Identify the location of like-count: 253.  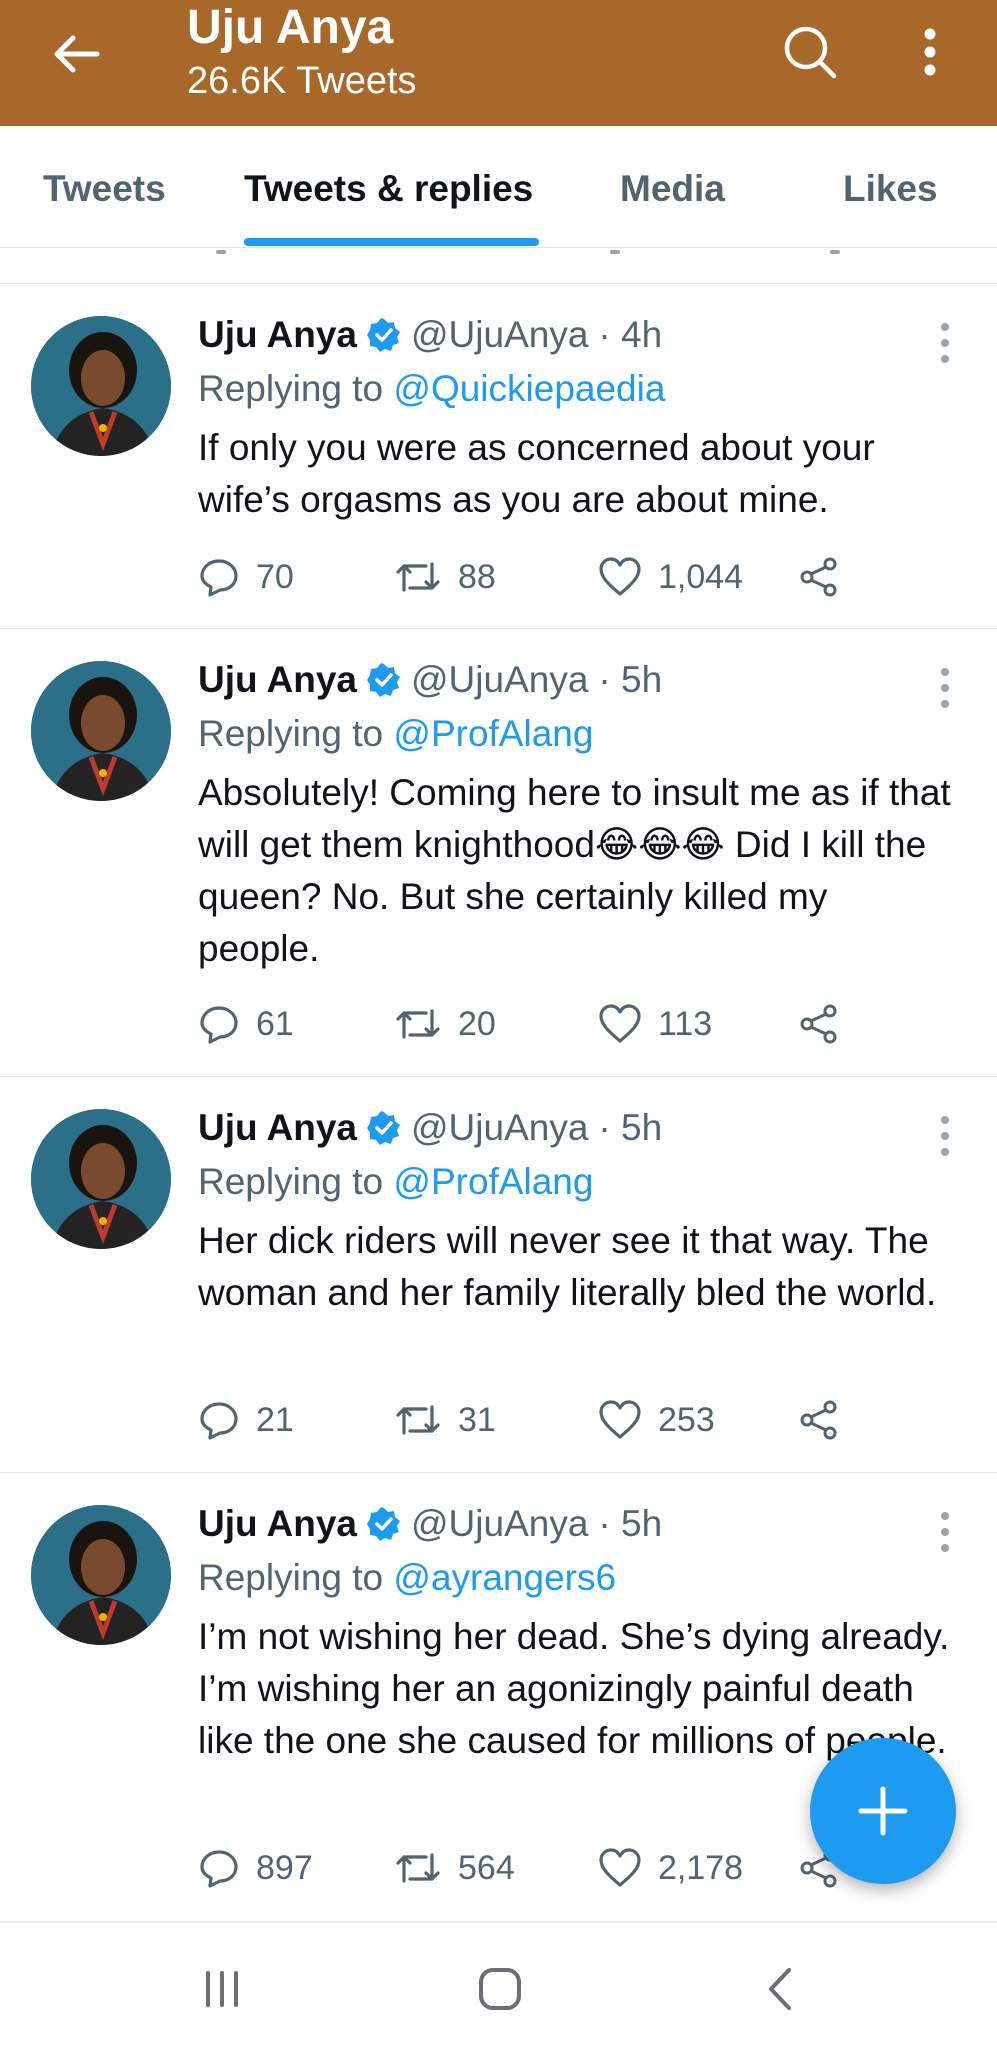
(686, 1419).